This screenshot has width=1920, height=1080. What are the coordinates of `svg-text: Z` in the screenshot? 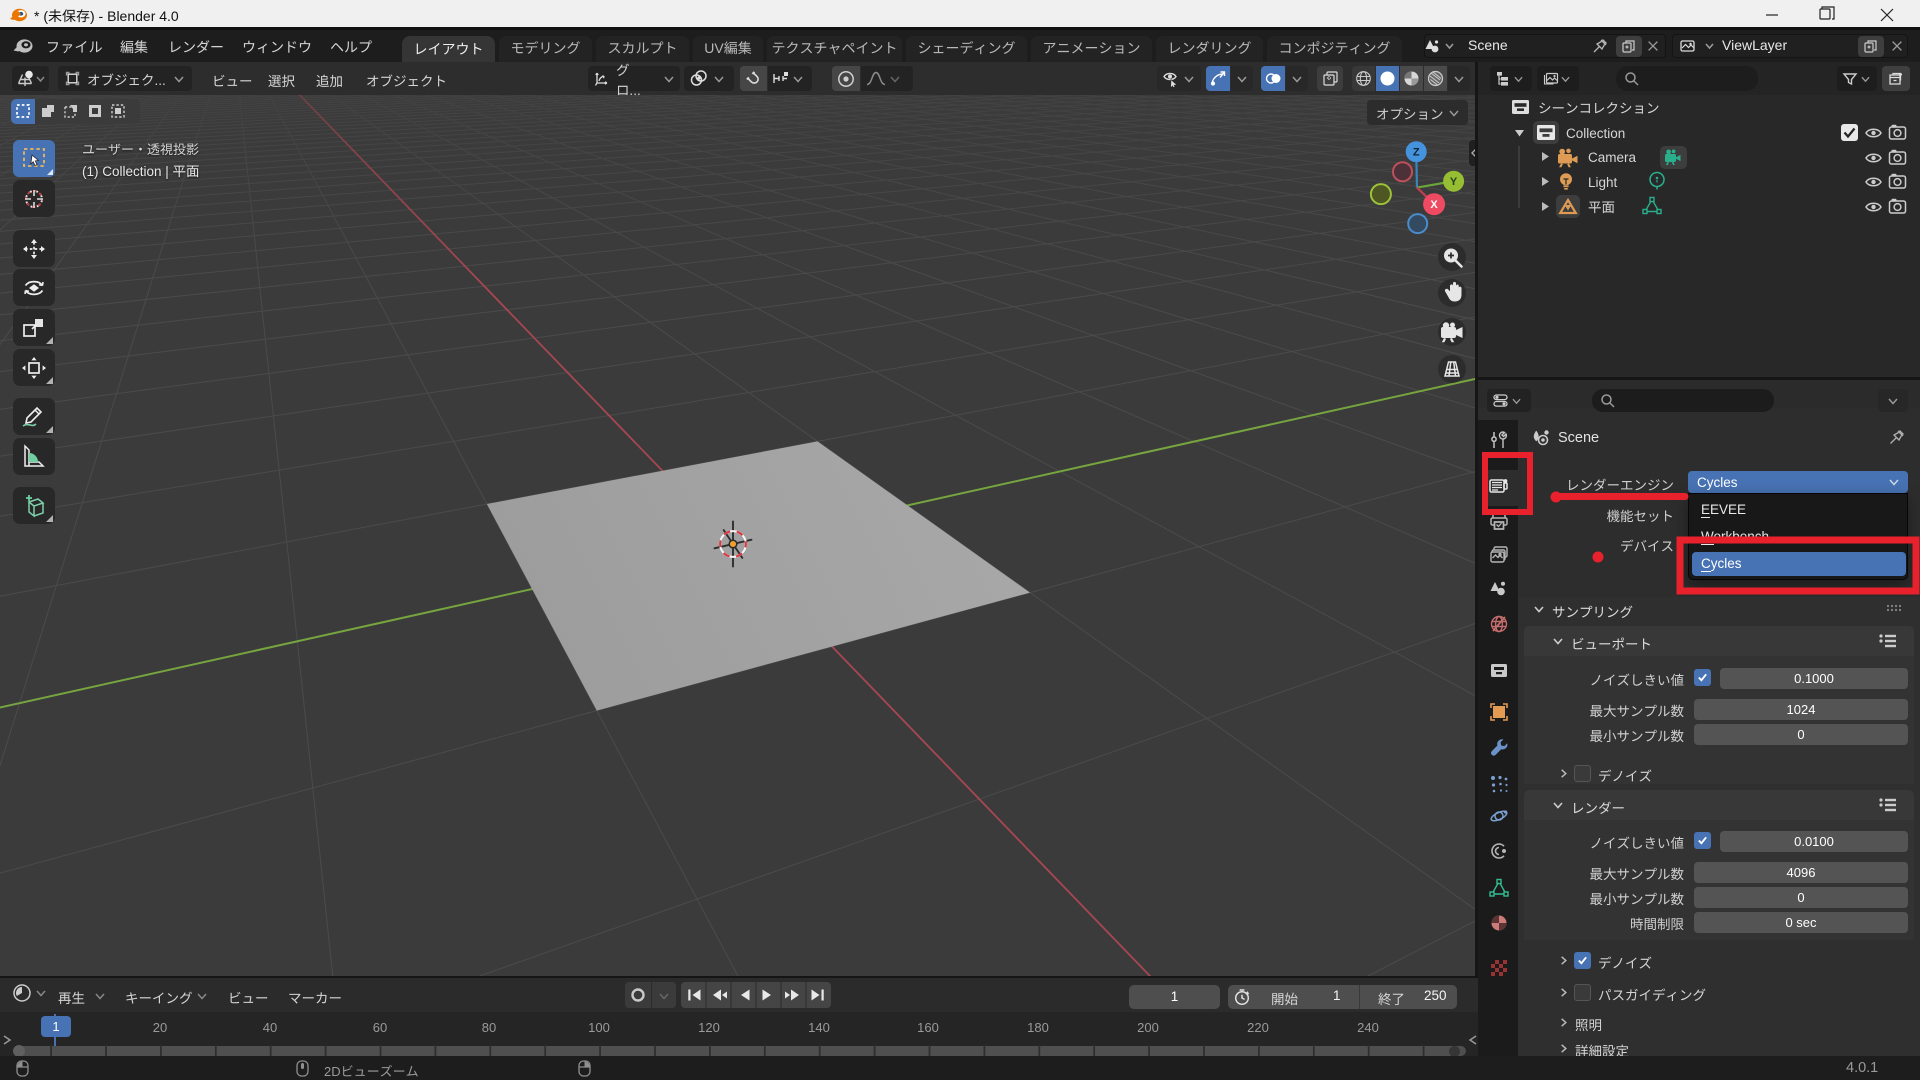 It's located at (1416, 153).